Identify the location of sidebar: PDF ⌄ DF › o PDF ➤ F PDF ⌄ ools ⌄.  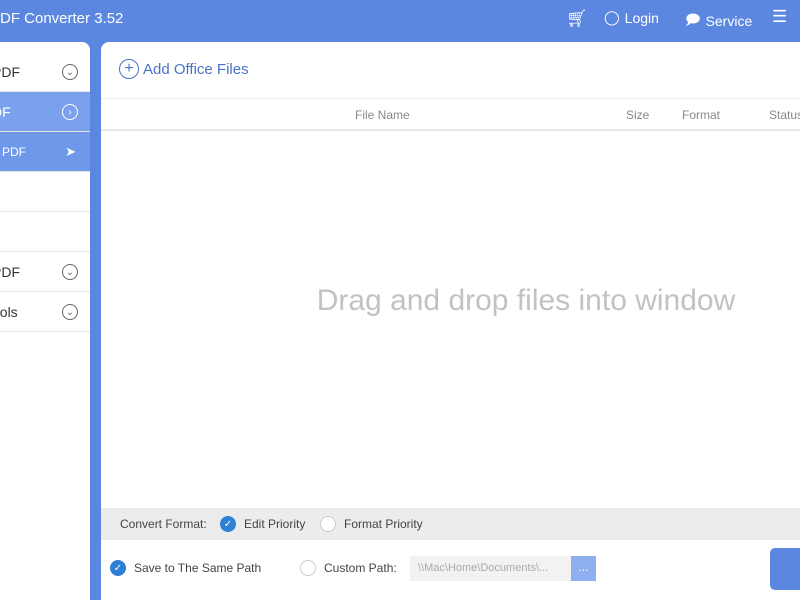
(45, 321).